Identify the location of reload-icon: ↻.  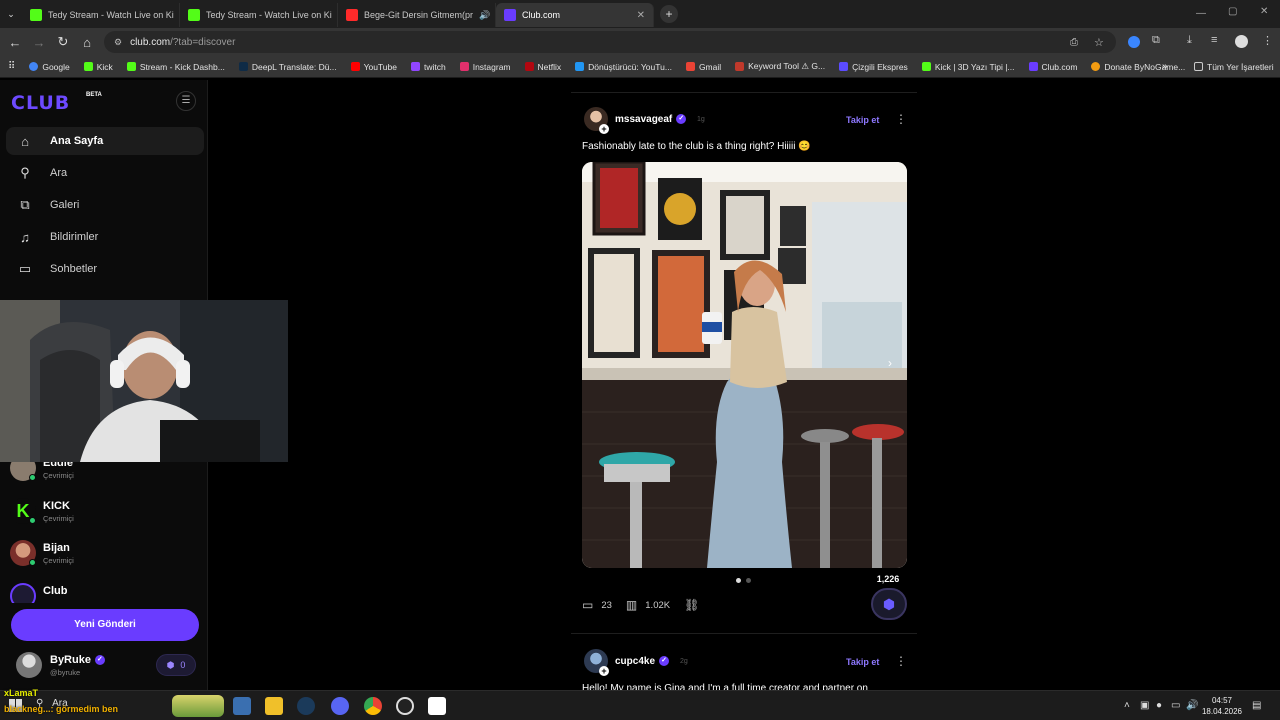
(63, 42).